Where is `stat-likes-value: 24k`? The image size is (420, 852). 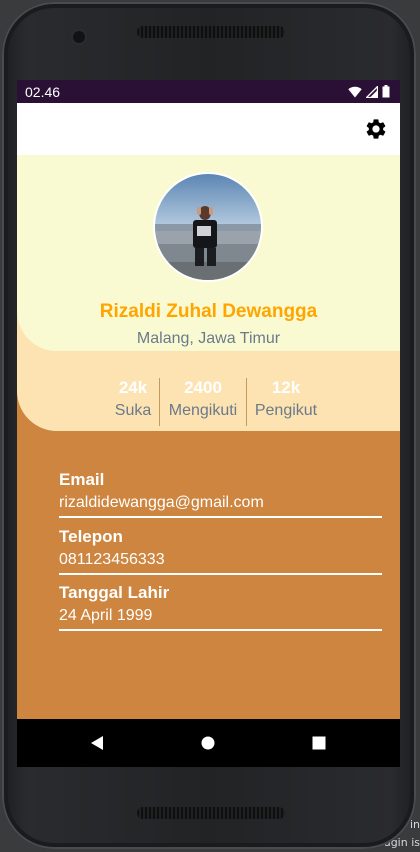
stat-likes-value: 24k is located at coordinates (133, 387).